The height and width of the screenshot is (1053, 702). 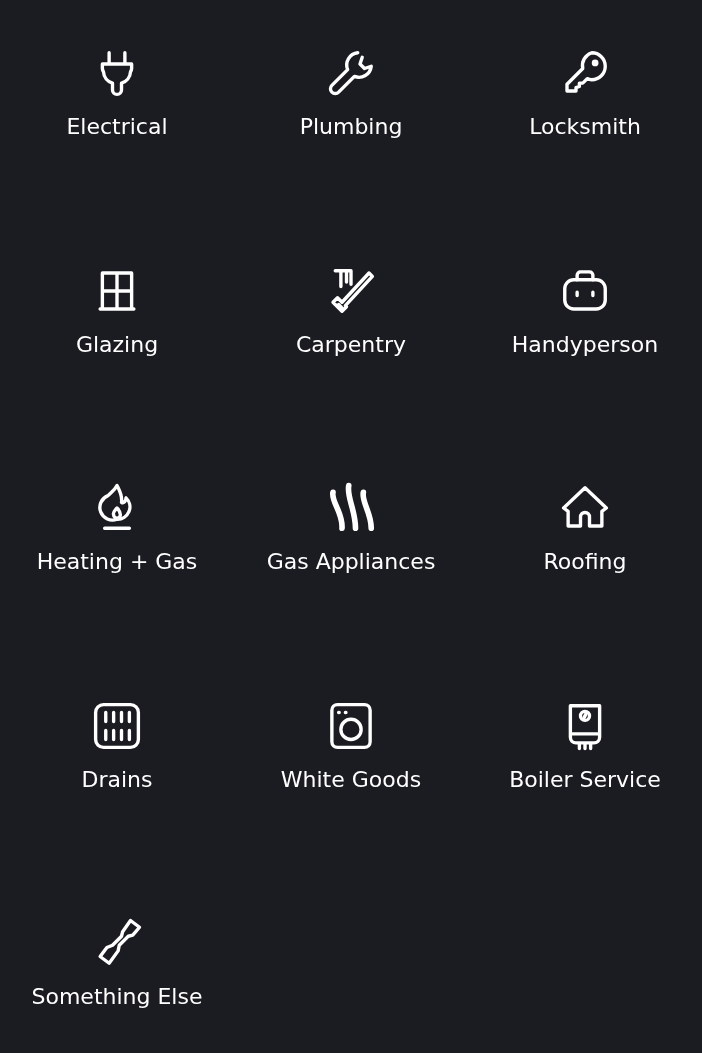 I want to click on category-button: Electrical, so click(x=117, y=101).